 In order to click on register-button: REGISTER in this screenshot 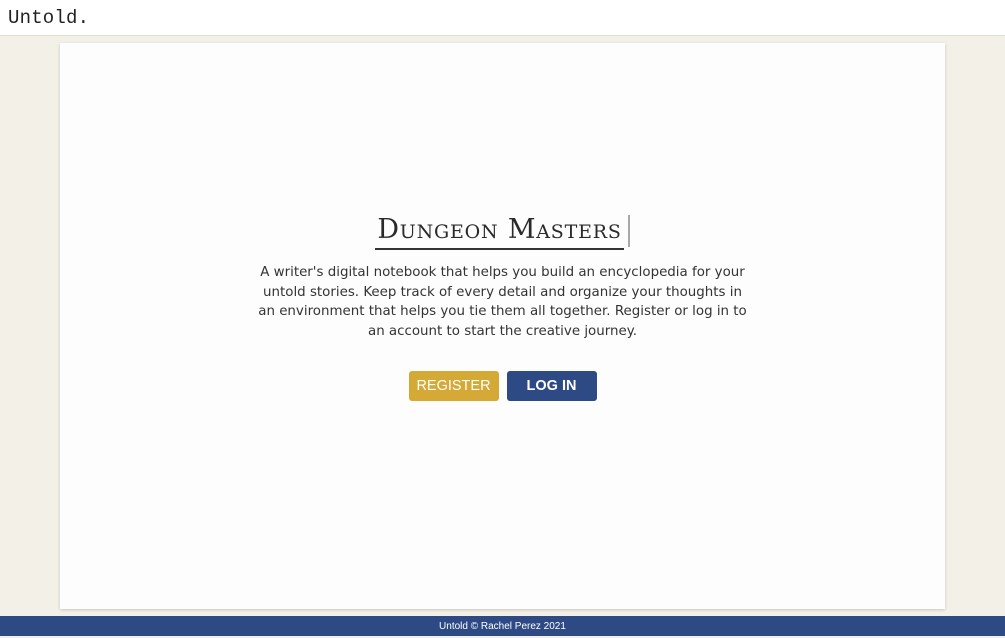, I will do `click(453, 386)`.